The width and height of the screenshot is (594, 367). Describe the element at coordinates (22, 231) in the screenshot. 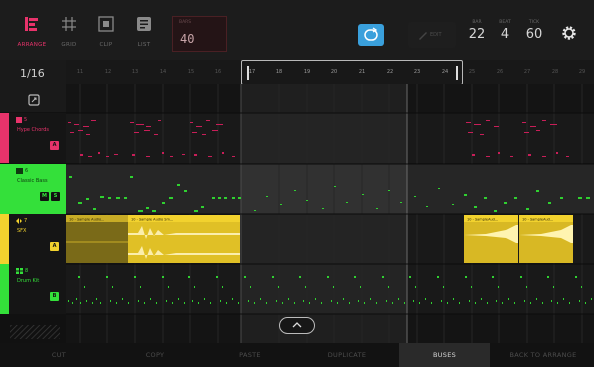

I see `track-name: SFX` at that location.